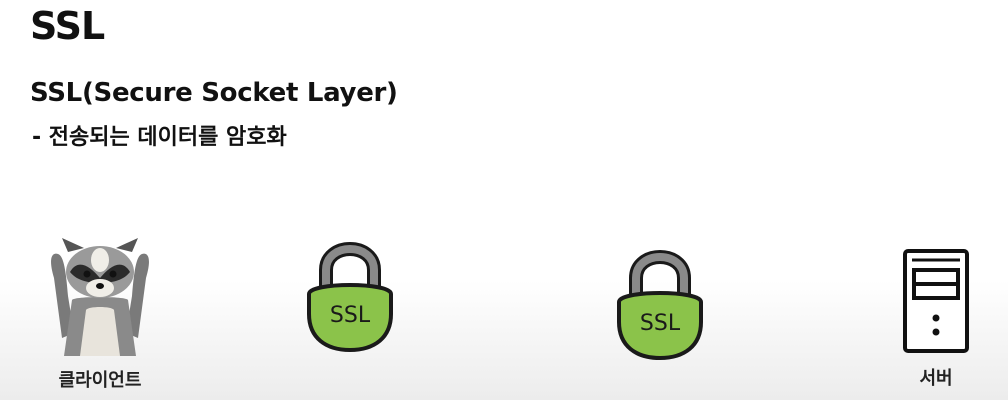 Image resolution: width=1008 pixels, height=400 pixels. Describe the element at coordinates (67, 26) in the screenshot. I see `slide-title: SSL` at that location.